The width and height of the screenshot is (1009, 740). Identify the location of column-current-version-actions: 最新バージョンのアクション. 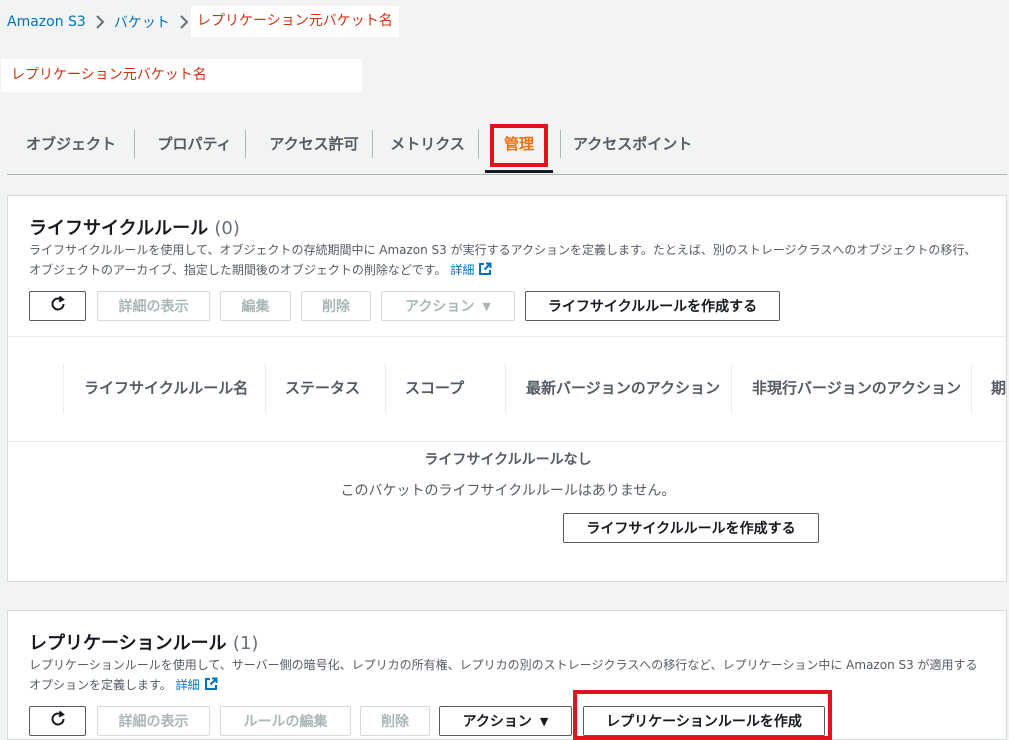
(623, 387).